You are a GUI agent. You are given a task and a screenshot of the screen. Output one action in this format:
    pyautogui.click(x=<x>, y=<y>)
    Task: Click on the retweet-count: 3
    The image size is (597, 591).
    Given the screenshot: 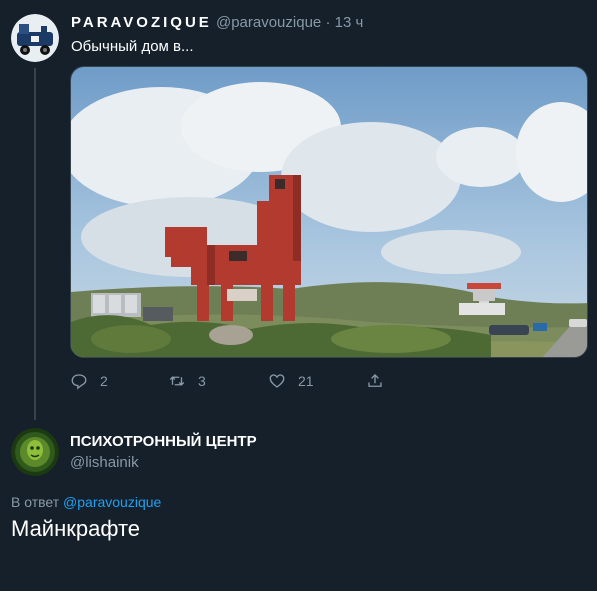 What is the action you would take?
    pyautogui.click(x=202, y=381)
    